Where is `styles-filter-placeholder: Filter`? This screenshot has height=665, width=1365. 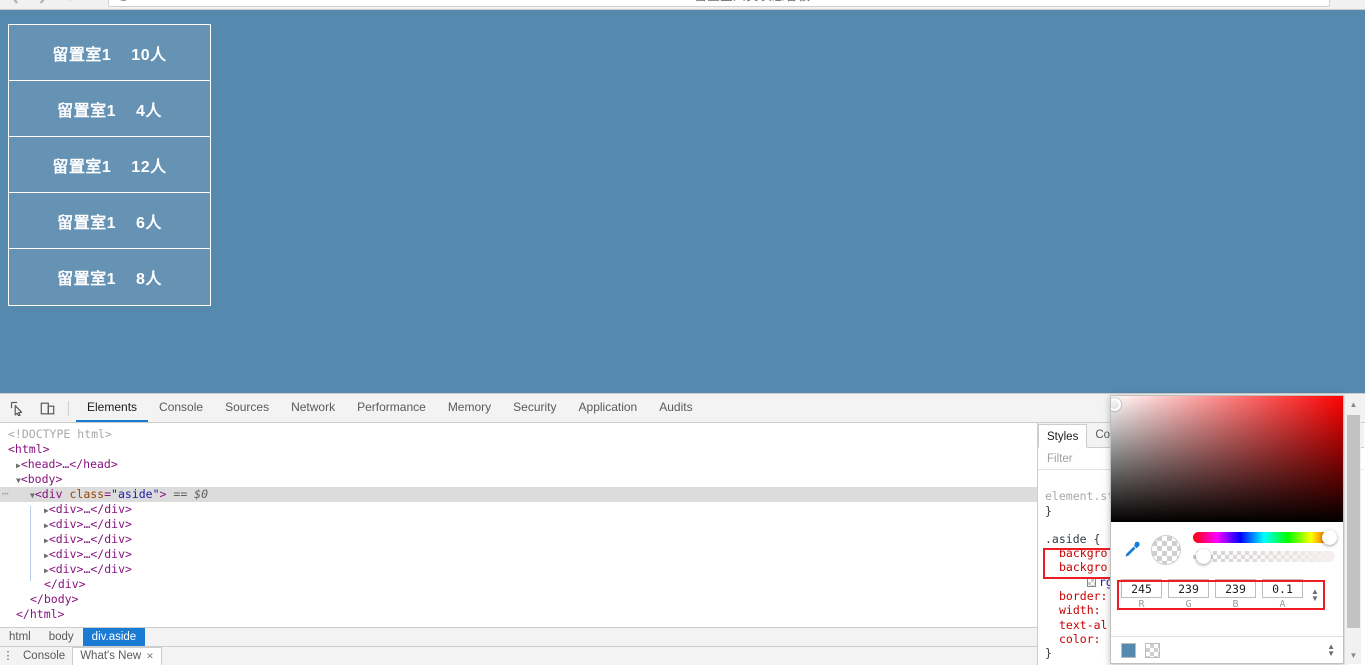 styles-filter-placeholder: Filter is located at coordinates (1060, 459).